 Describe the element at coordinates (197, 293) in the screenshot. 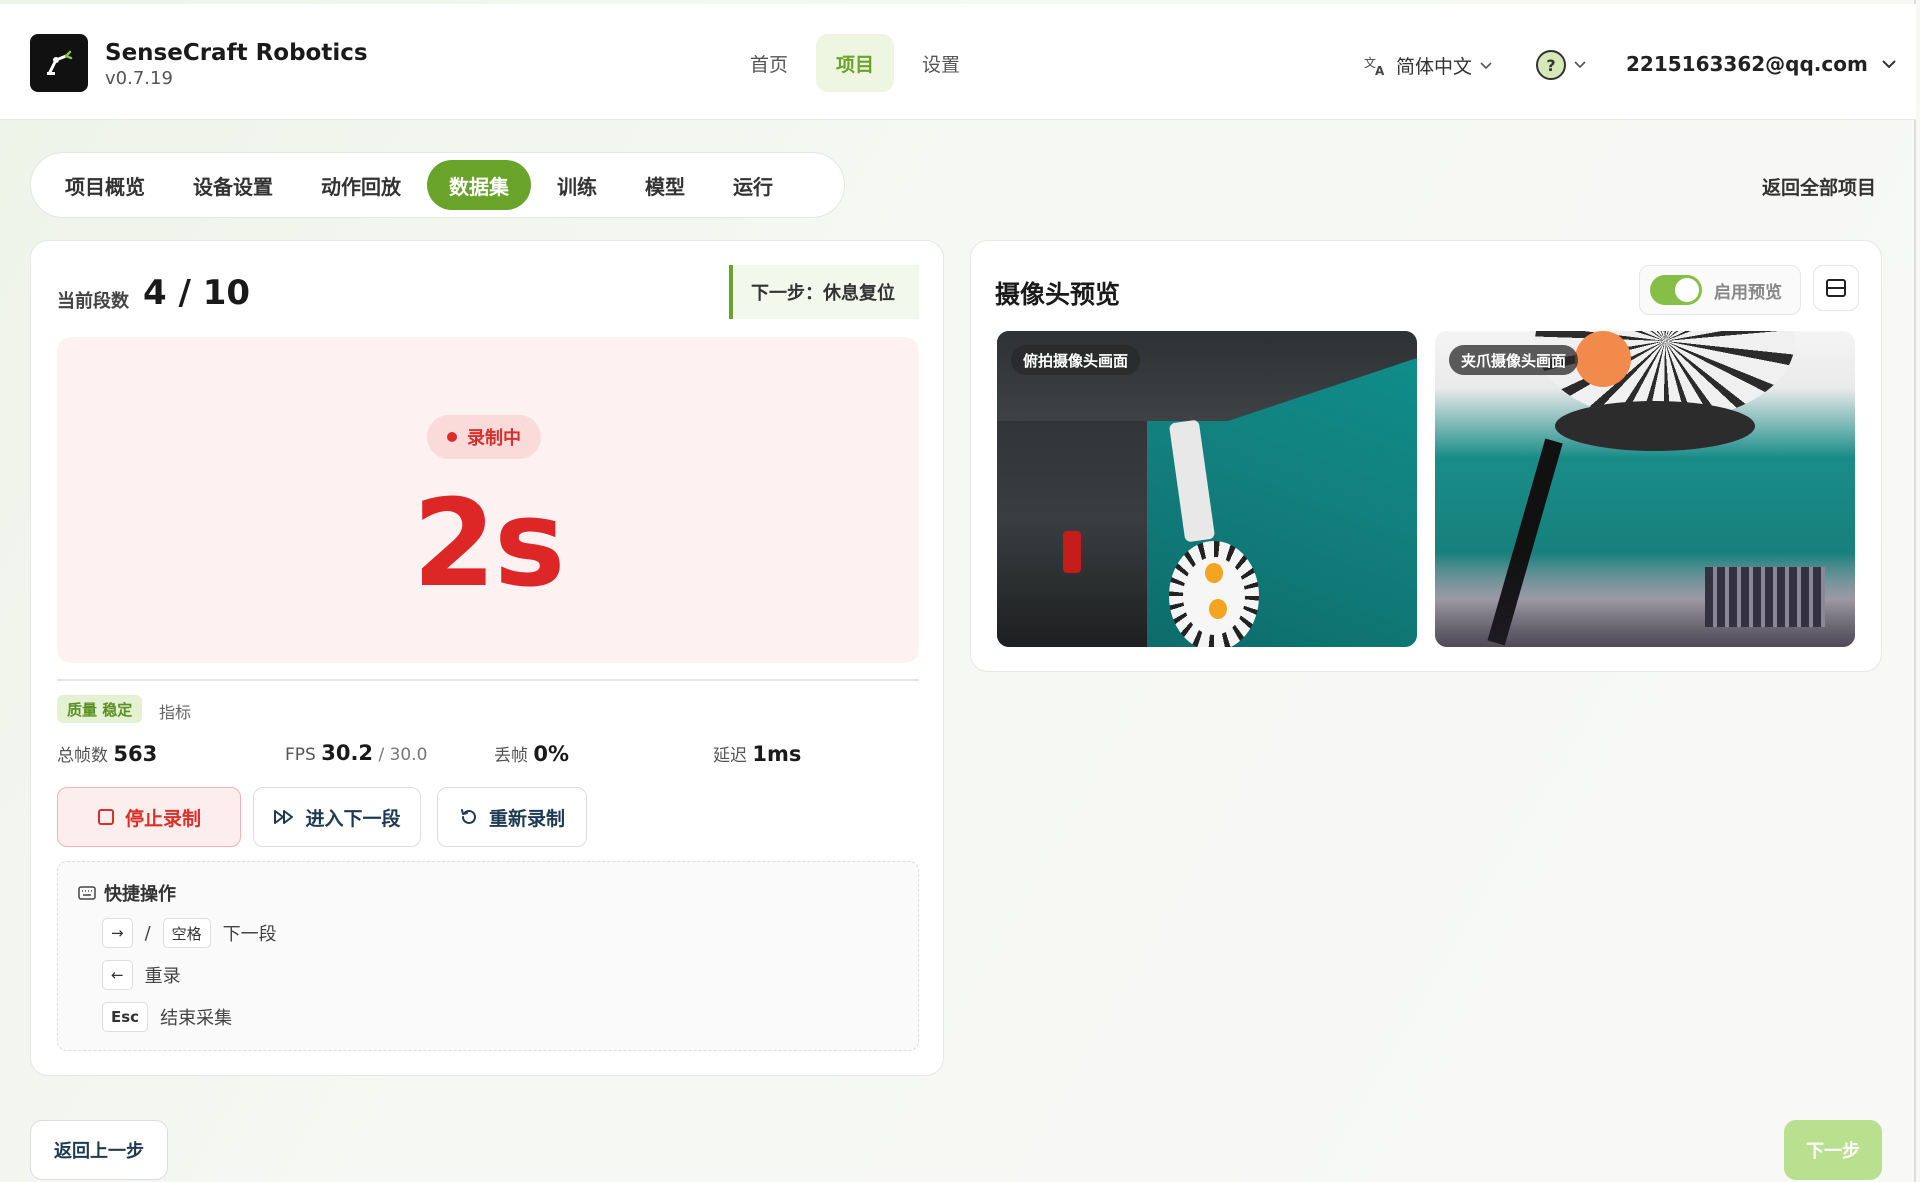

I see `segment-value: 4 / 10` at that location.